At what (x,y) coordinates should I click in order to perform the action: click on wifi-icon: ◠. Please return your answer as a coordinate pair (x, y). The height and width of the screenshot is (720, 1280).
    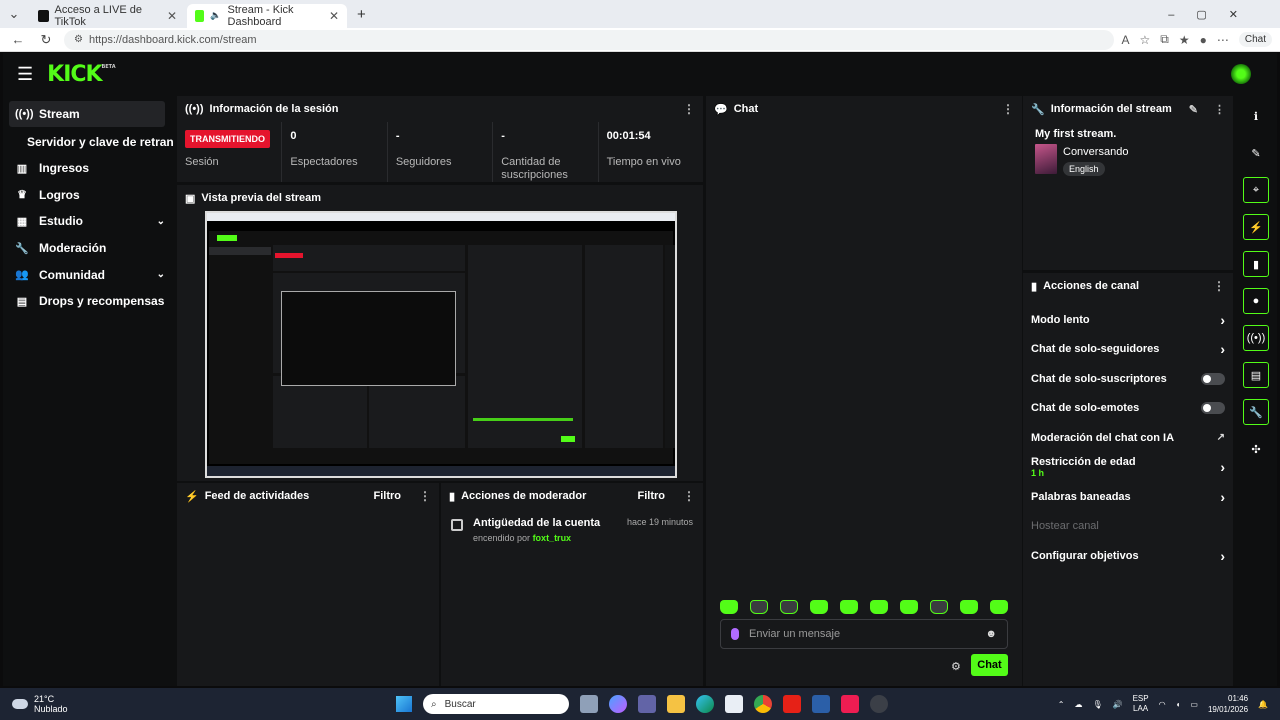
    Looking at the image, I should click on (1162, 704).